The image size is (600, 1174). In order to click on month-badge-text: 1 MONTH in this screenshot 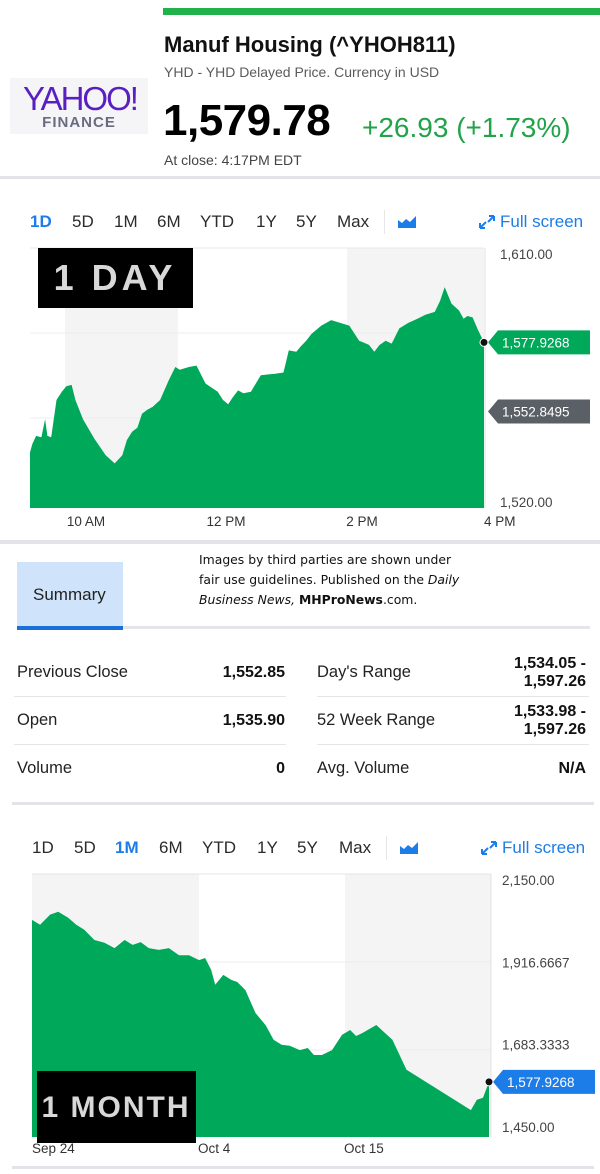, I will do `click(116, 1107)`.